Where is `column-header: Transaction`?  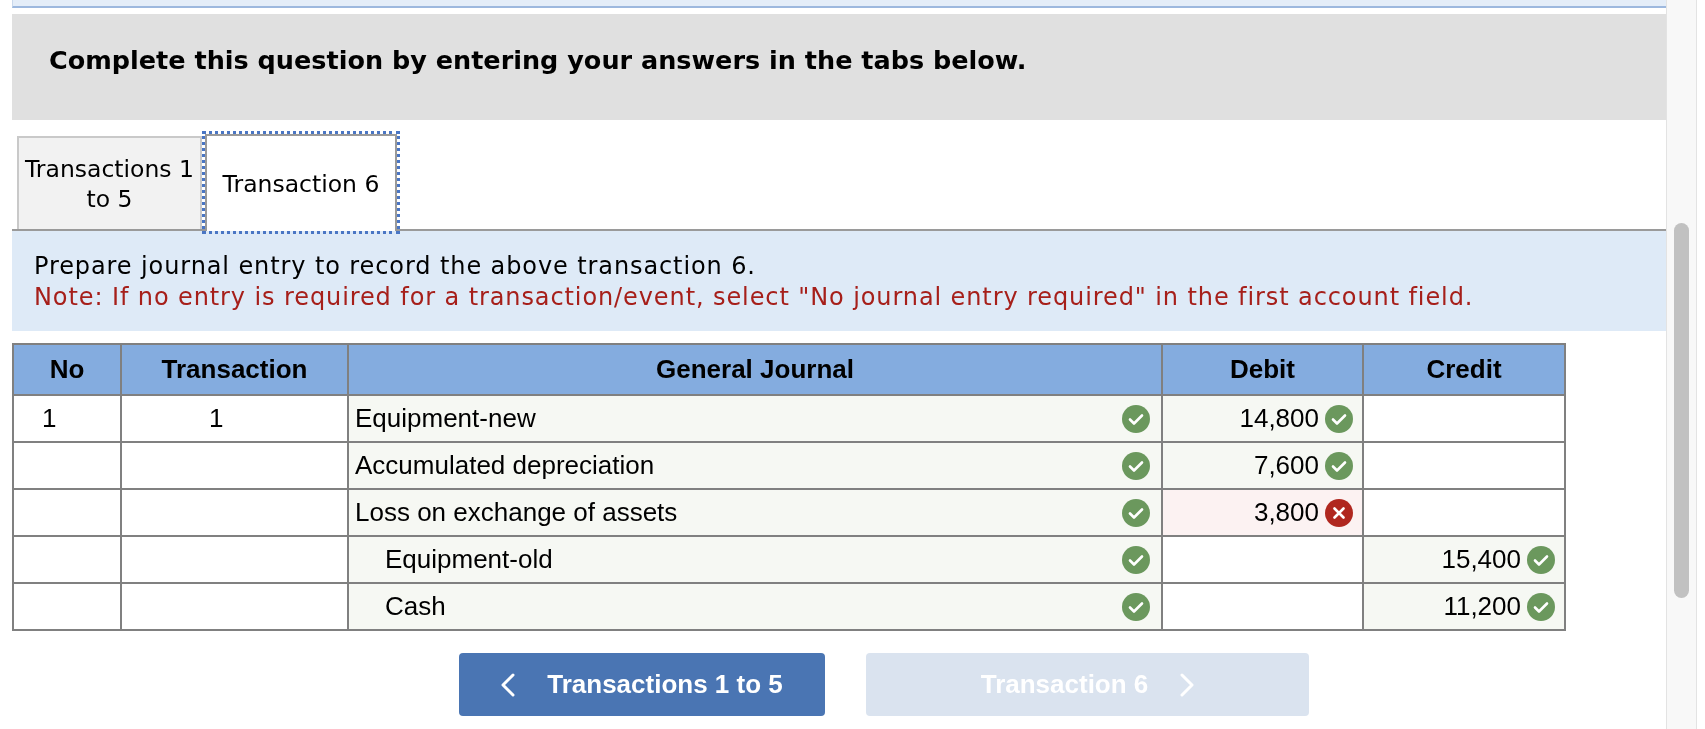
column-header: Transaction is located at coordinates (234, 369).